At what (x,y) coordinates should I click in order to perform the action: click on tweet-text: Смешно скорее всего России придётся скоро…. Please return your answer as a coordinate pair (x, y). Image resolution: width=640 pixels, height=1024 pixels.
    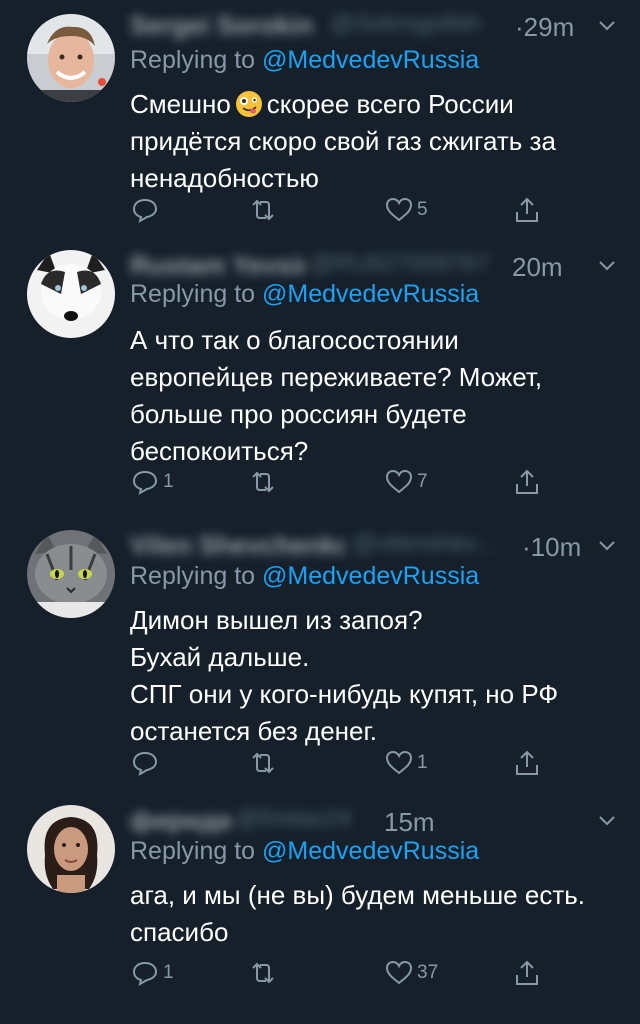
    Looking at the image, I should click on (365, 141).